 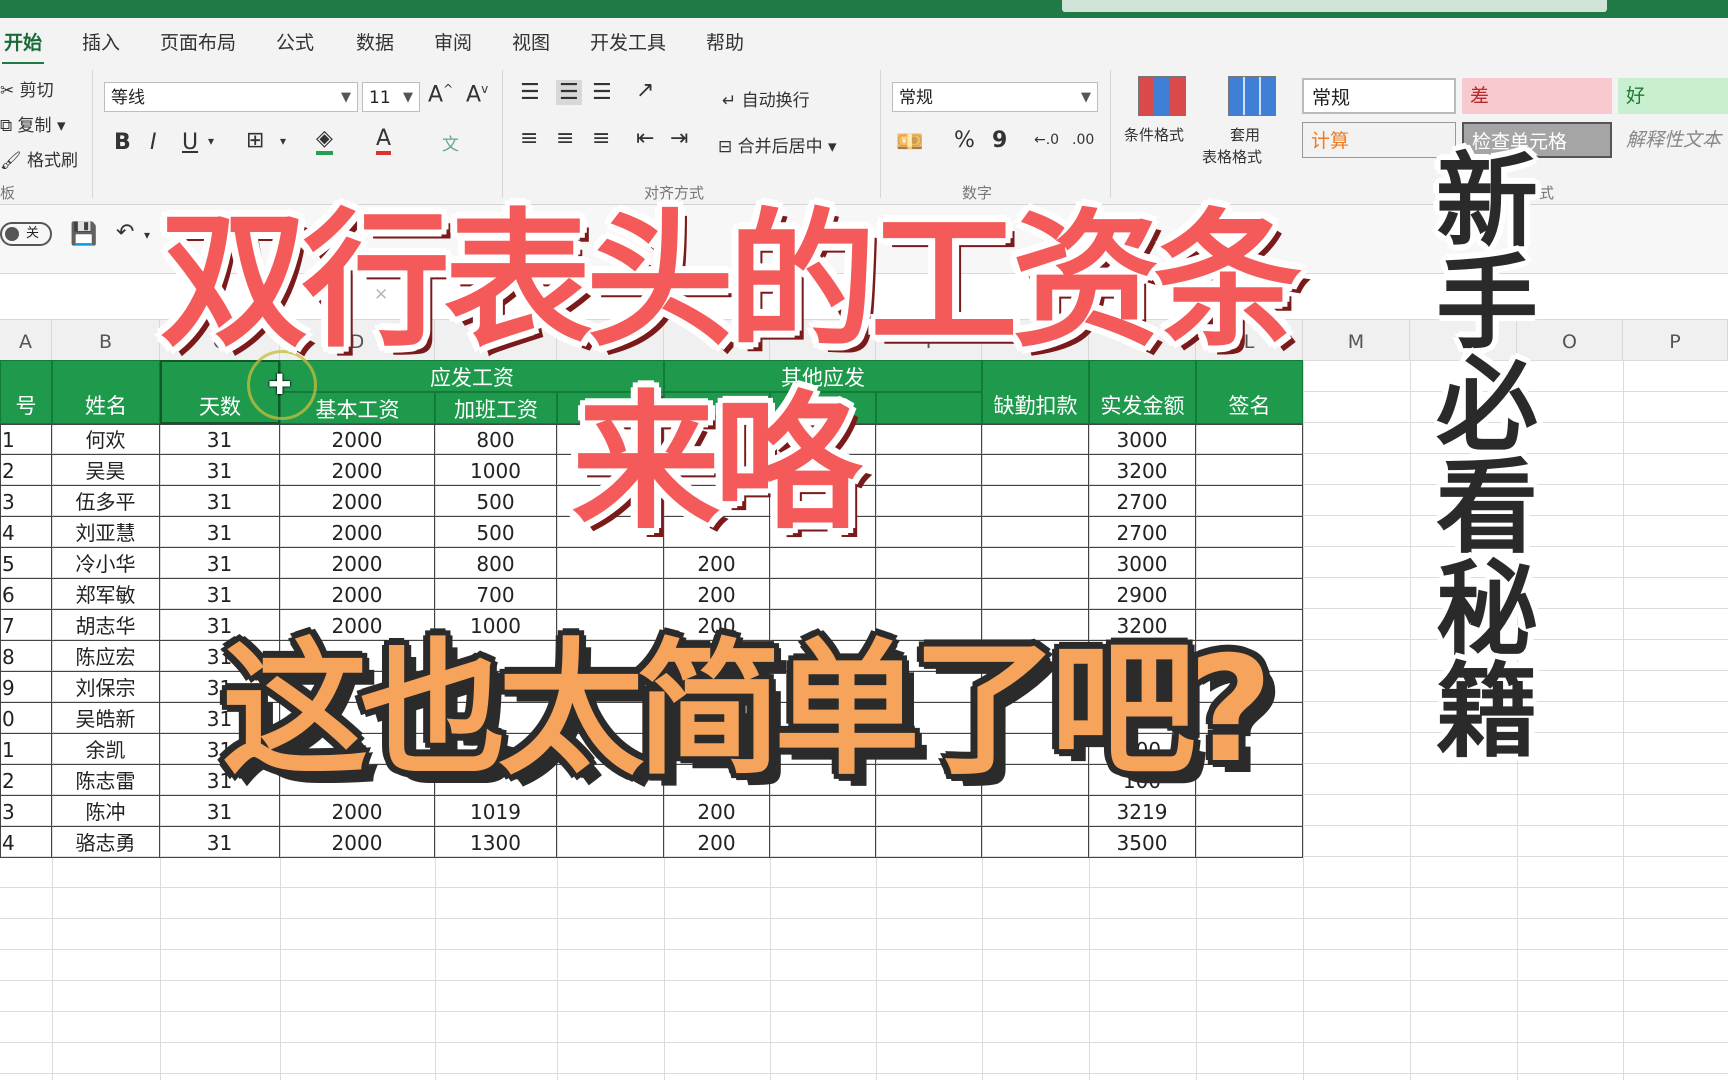 What do you see at coordinates (453, 41) in the screenshot?
I see `tab-review: 审阅` at bounding box center [453, 41].